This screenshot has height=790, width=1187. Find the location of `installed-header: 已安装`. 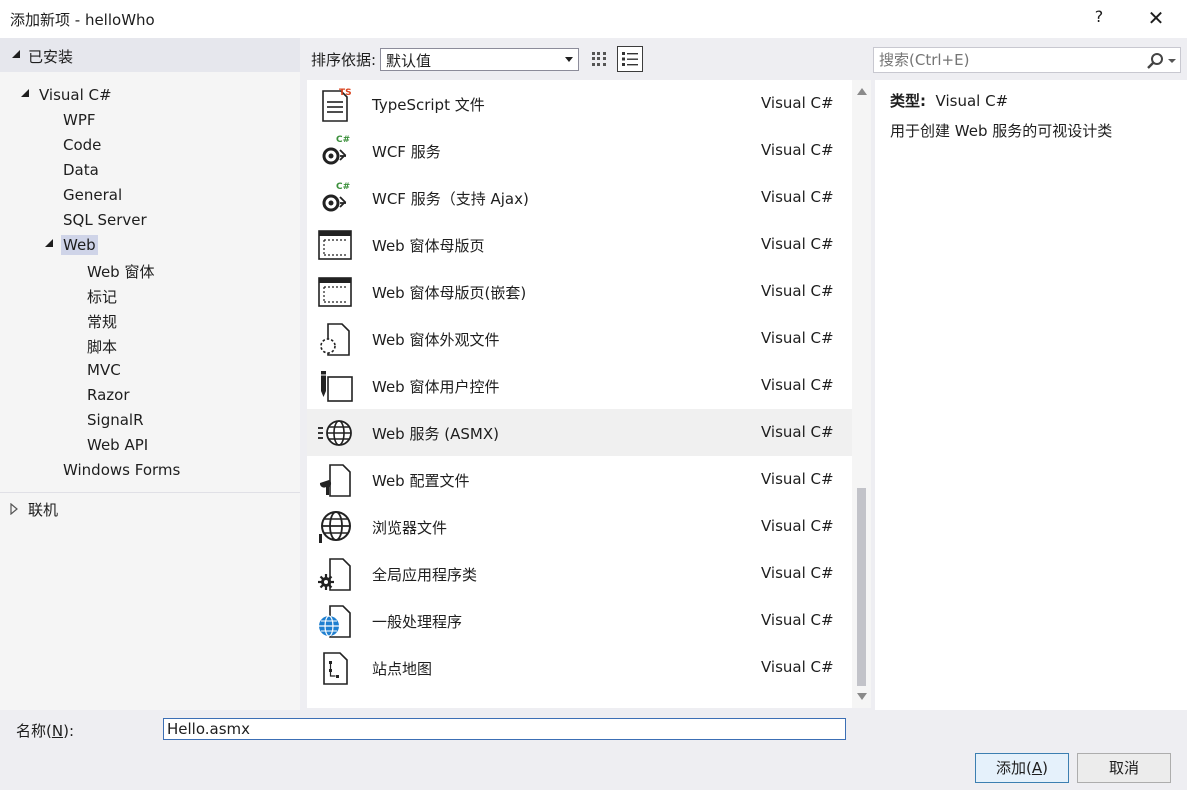

installed-header: 已安装 is located at coordinates (150, 55).